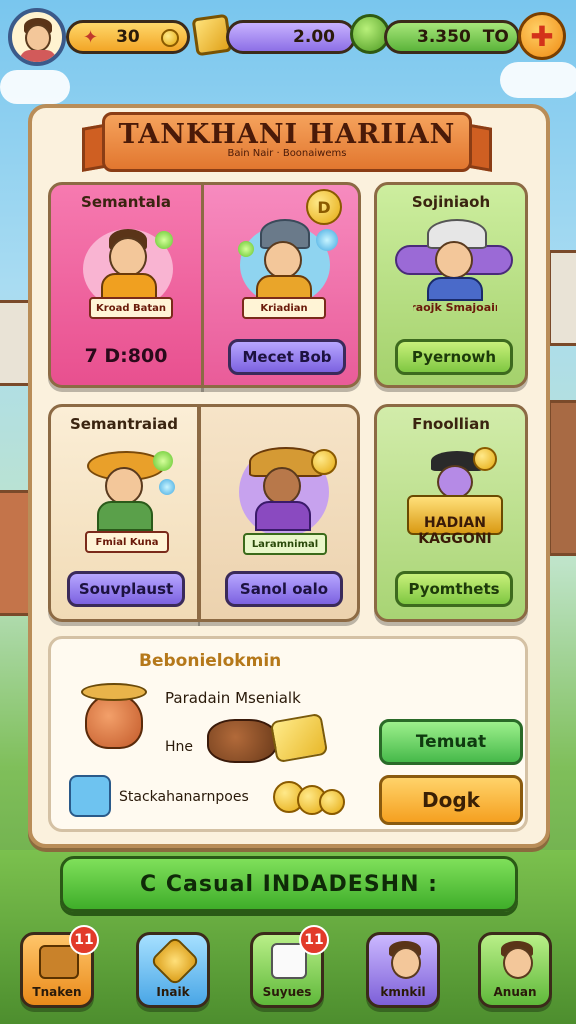 Image resolution: width=576 pixels, height=1024 pixels. I want to click on player-avatar, so click(37, 37).